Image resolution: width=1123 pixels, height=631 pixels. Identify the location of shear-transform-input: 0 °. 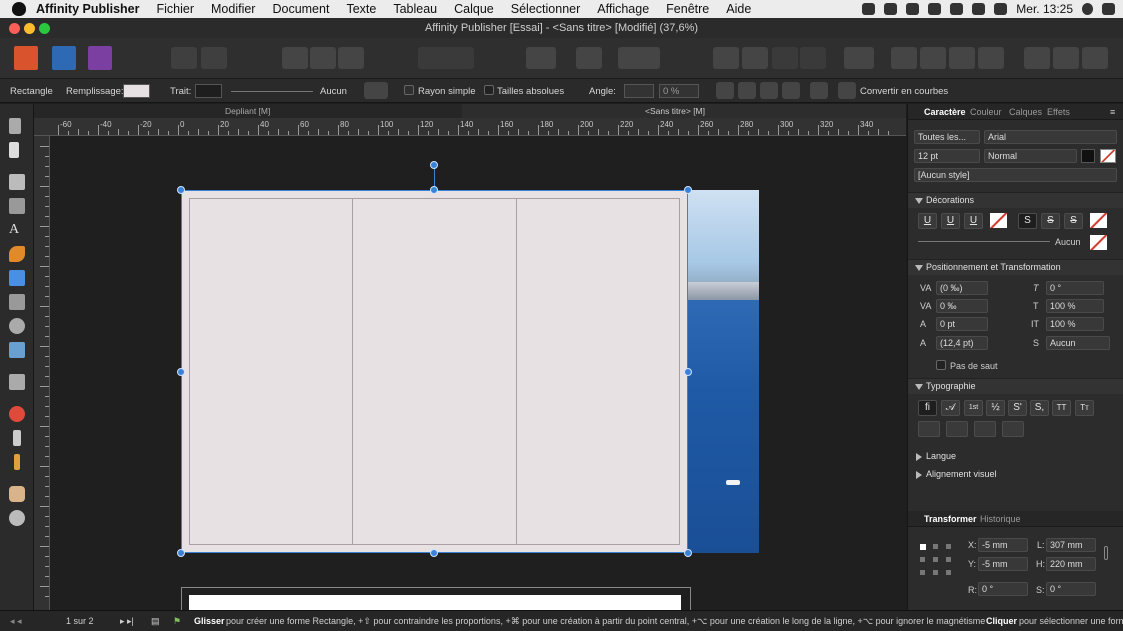
(1071, 589).